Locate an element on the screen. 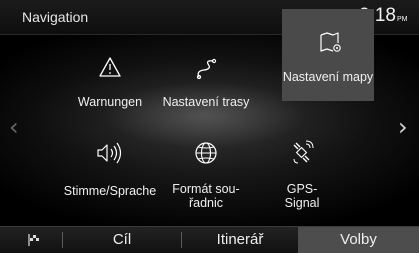  bottom-tab-bar: Cíl Itinerář Volby is located at coordinates (209, 239).